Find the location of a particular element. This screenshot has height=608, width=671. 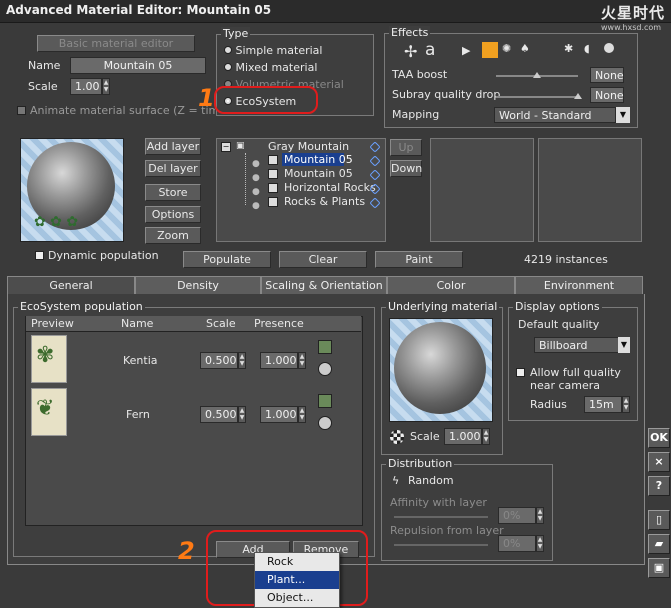

logo-text: 火星时代 is located at coordinates (632, 13).